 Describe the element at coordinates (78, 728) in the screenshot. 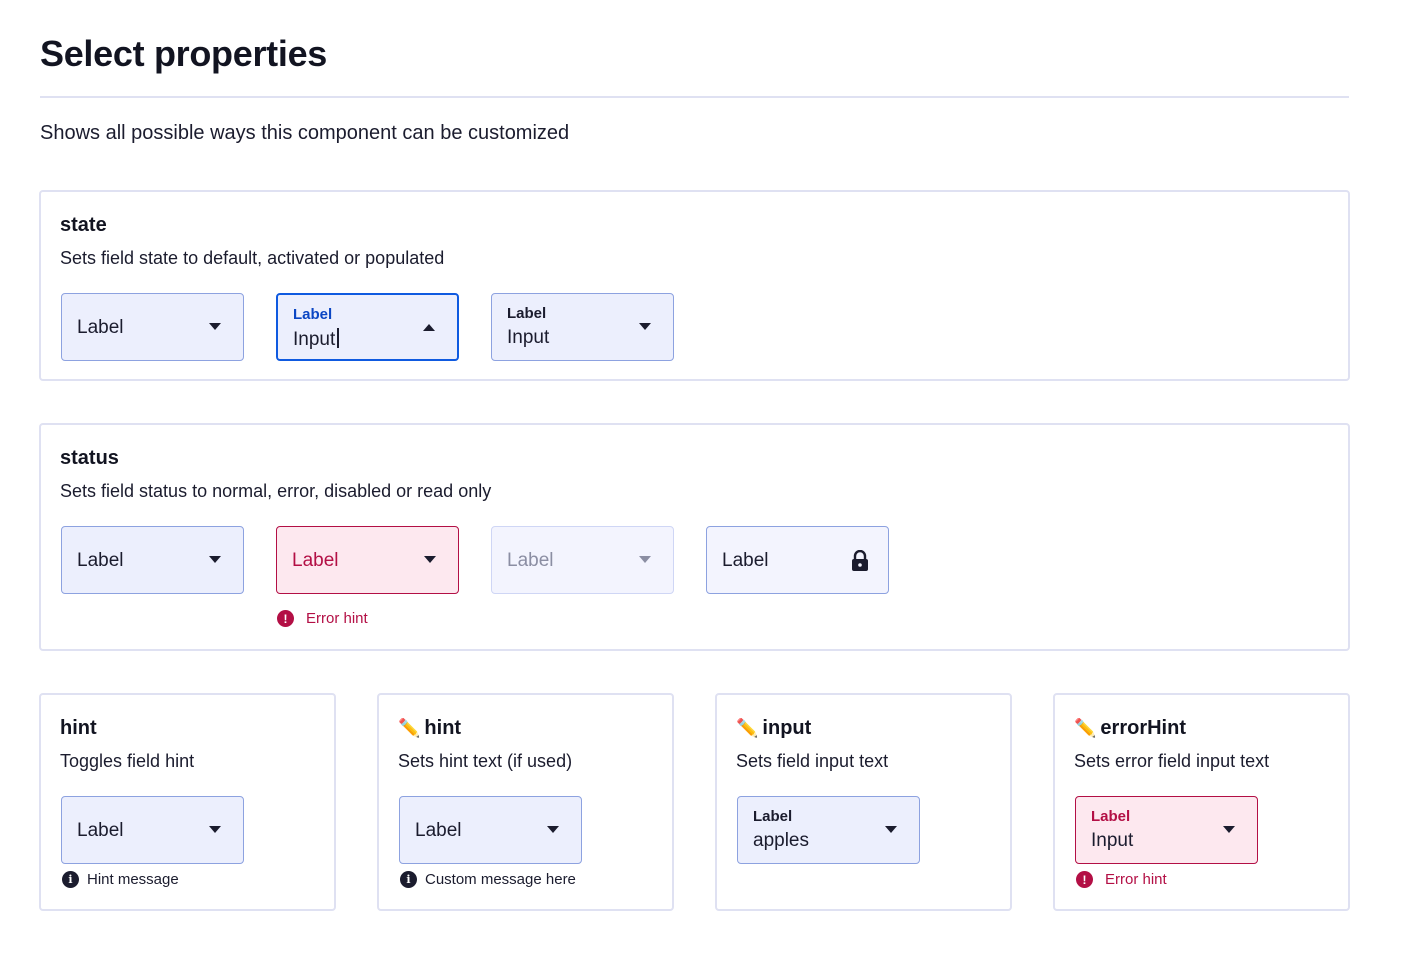

I see `card-title: hint` at that location.